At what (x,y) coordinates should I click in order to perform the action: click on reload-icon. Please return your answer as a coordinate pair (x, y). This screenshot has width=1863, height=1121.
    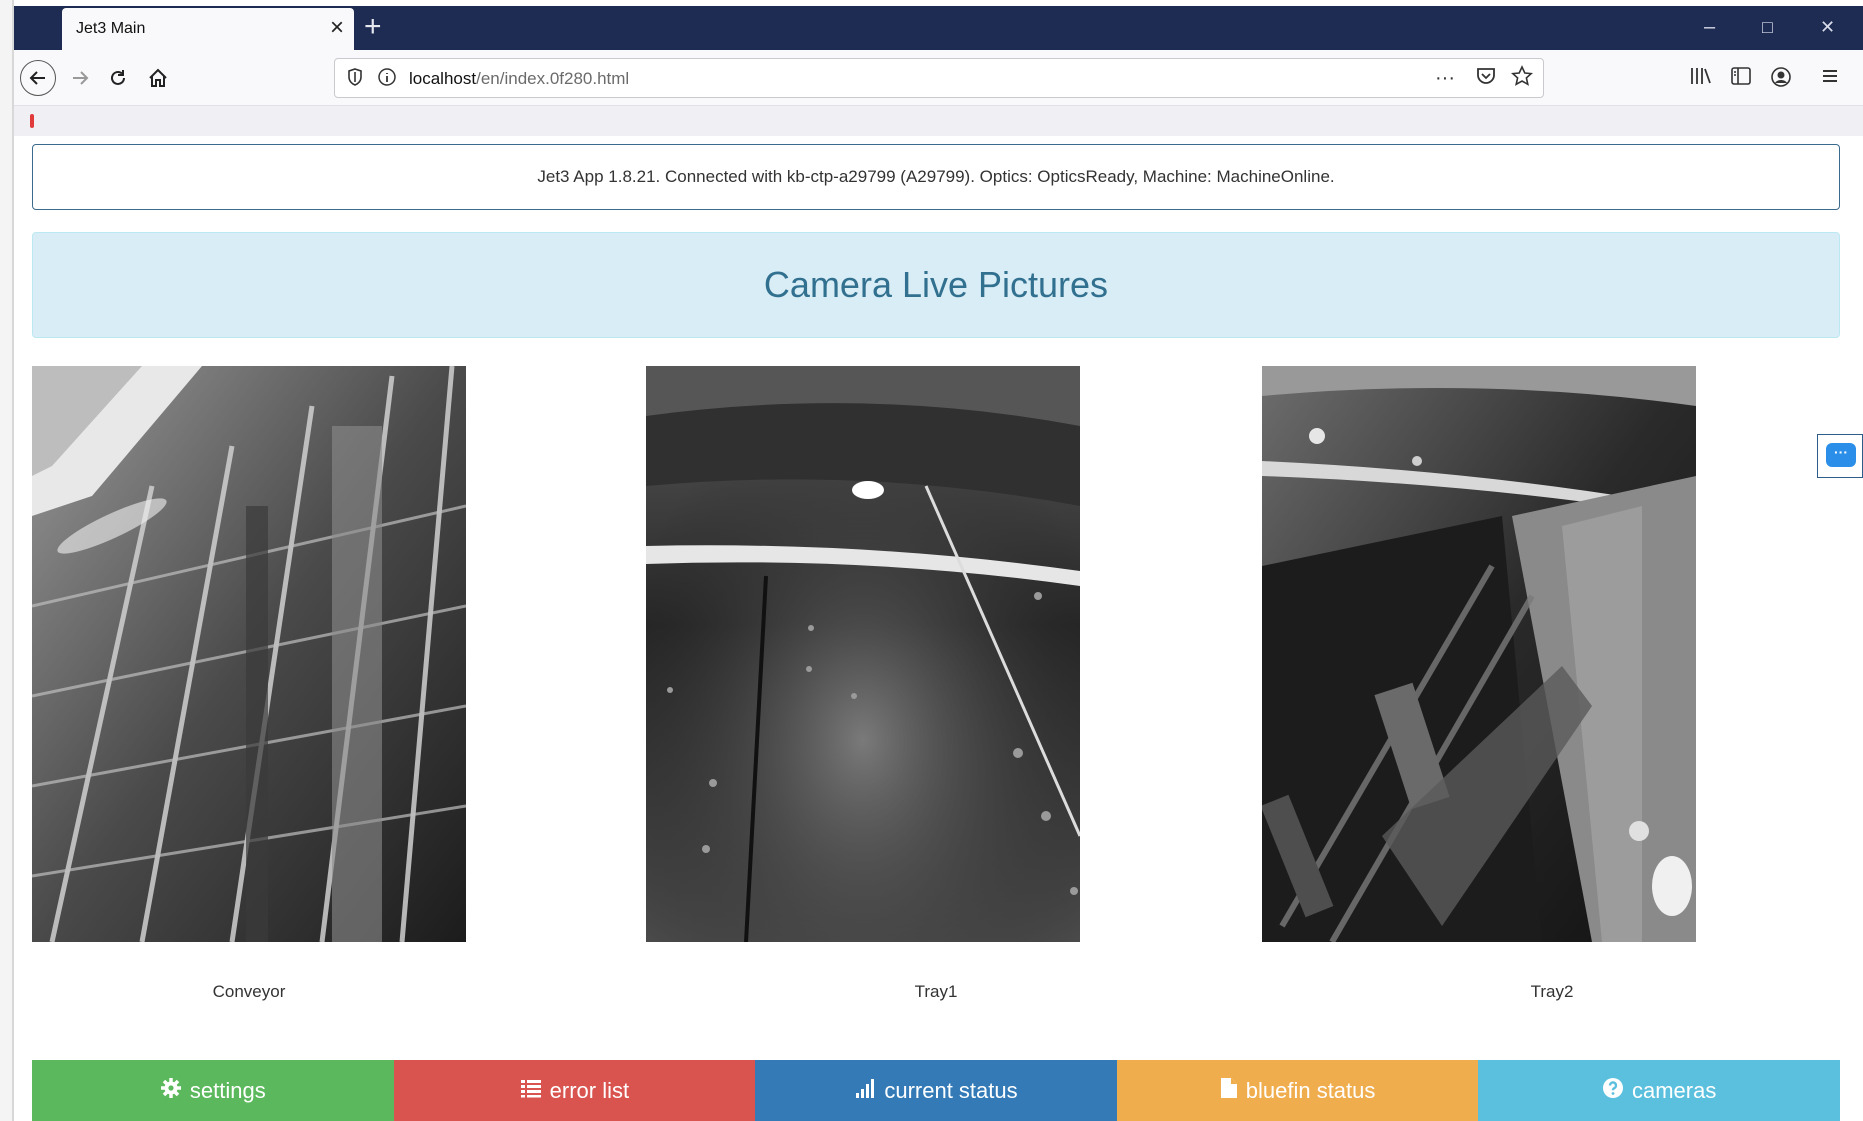
    Looking at the image, I should click on (118, 77).